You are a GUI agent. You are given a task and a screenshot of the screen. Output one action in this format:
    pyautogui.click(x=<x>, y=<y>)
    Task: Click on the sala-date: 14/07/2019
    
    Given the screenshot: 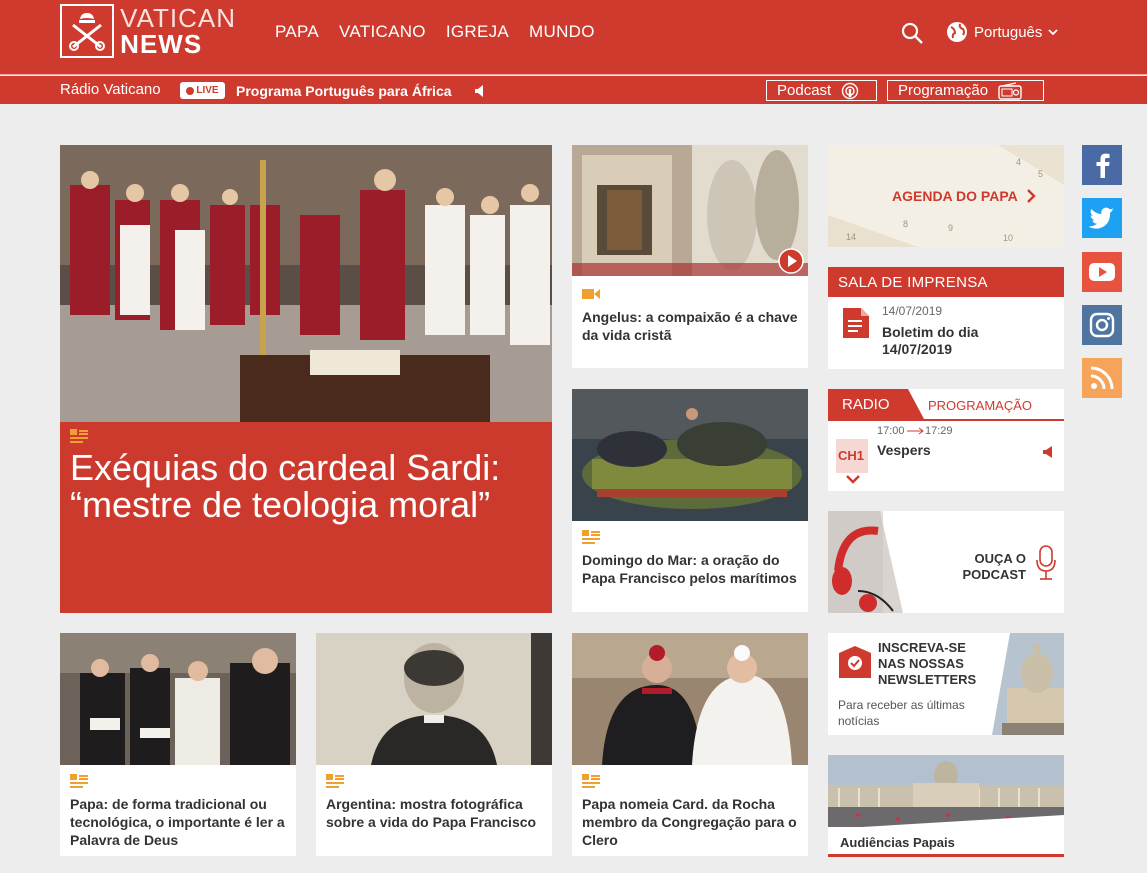 What is the action you would take?
    pyautogui.click(x=912, y=311)
    